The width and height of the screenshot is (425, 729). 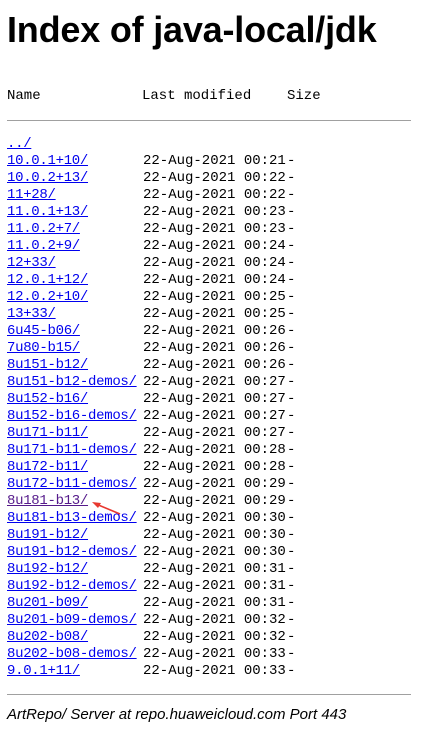 I want to click on table-row: 8u152-b16/22-Aug-2021 00:27-, so click(x=151, y=399).